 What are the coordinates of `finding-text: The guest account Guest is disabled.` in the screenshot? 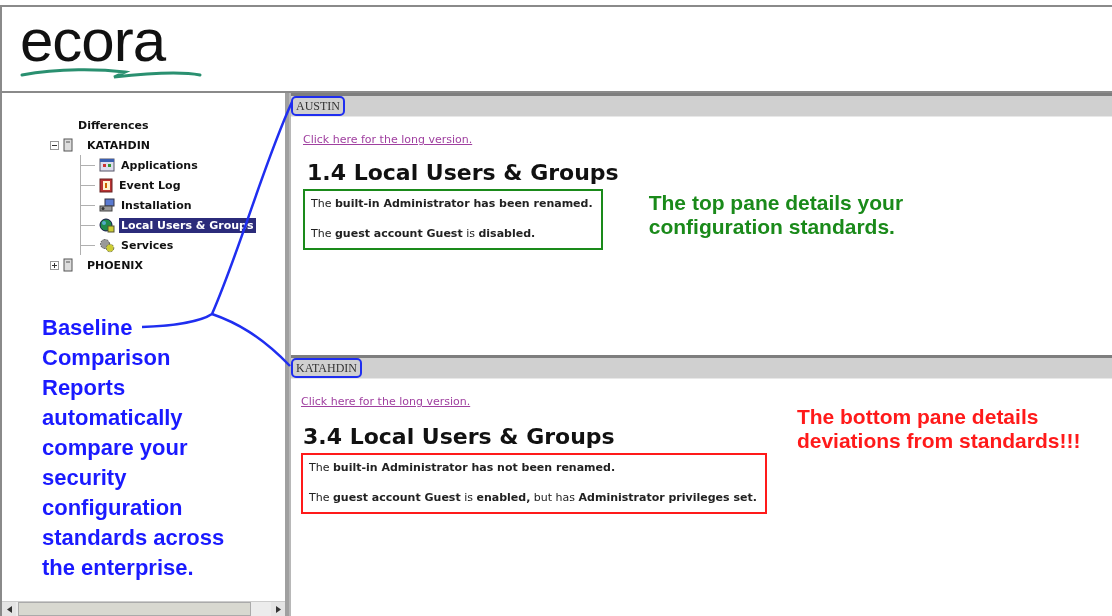 It's located at (424, 233).